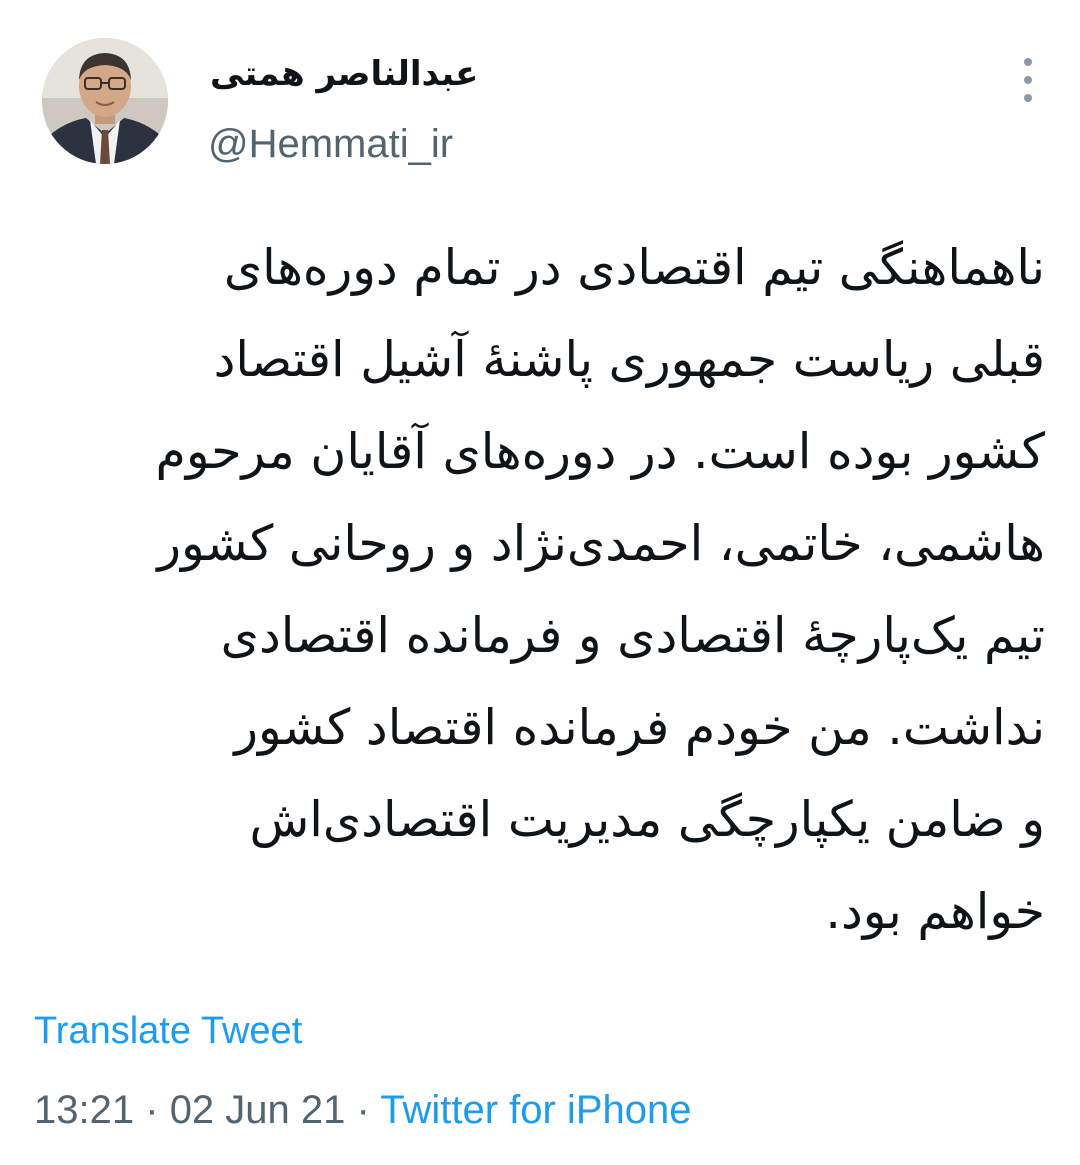 This screenshot has height=1165, width=1080. I want to click on more-vertical-icon, so click(1028, 80).